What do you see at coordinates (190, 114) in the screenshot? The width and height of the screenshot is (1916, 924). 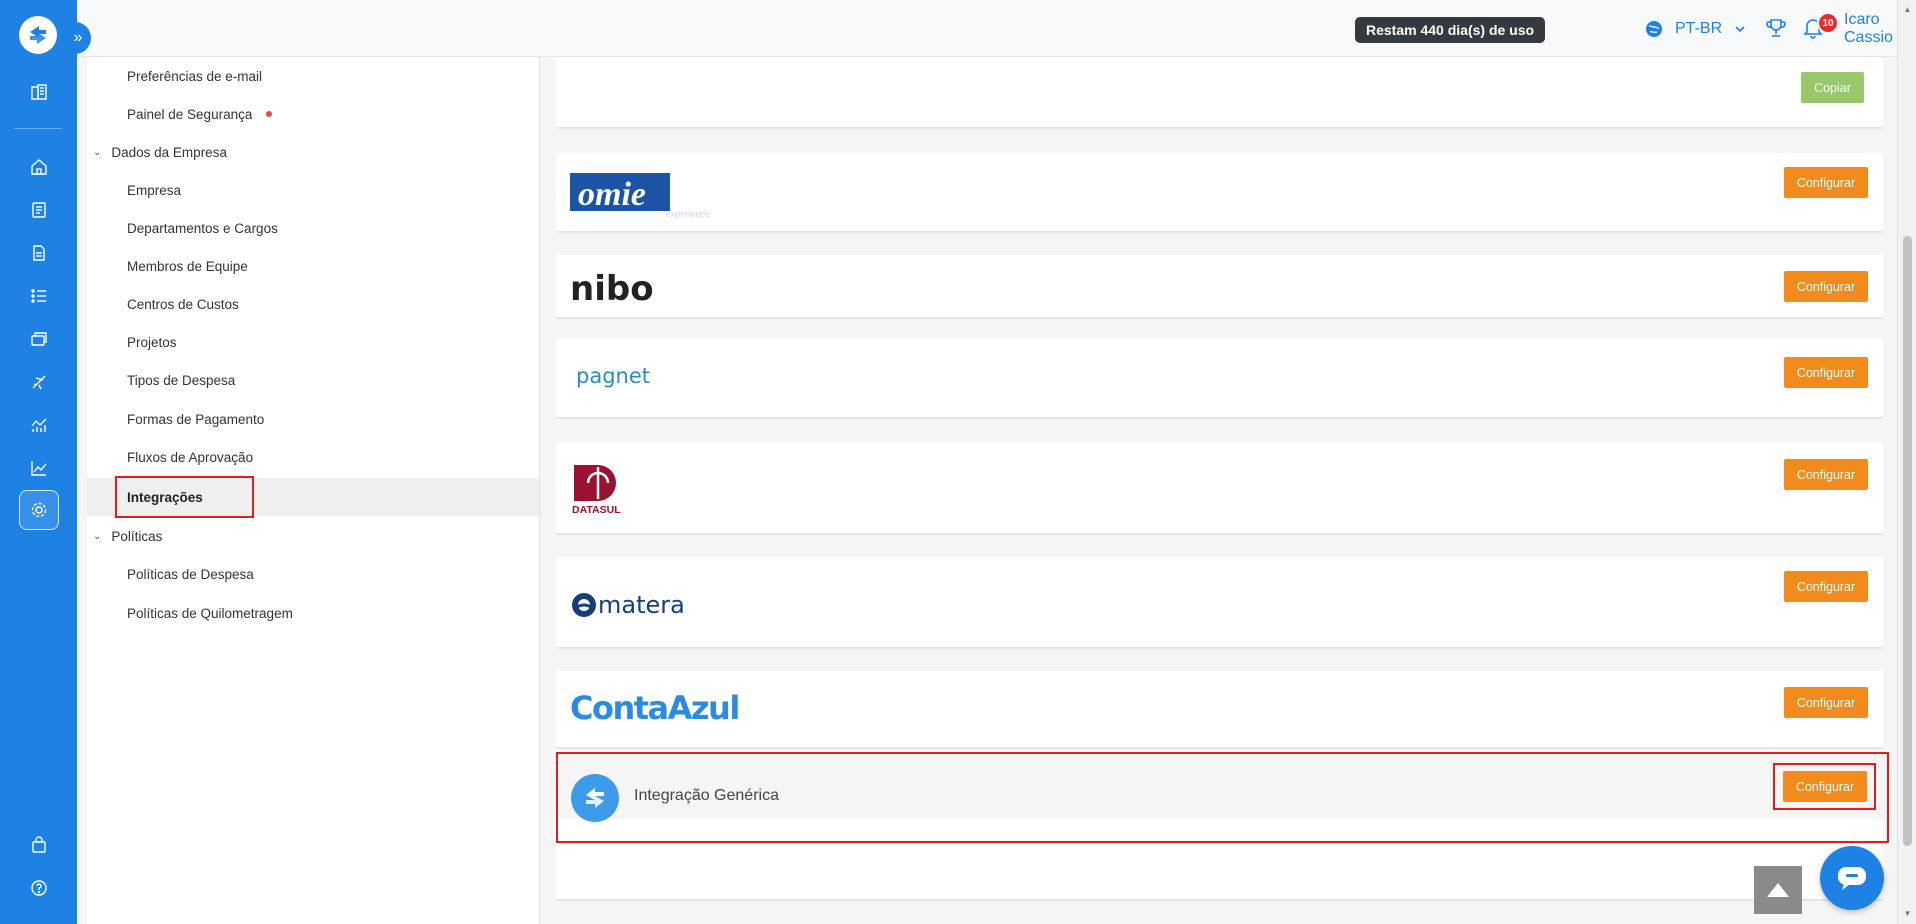 I see `submenu-item-label: Painel de Segurança` at bounding box center [190, 114].